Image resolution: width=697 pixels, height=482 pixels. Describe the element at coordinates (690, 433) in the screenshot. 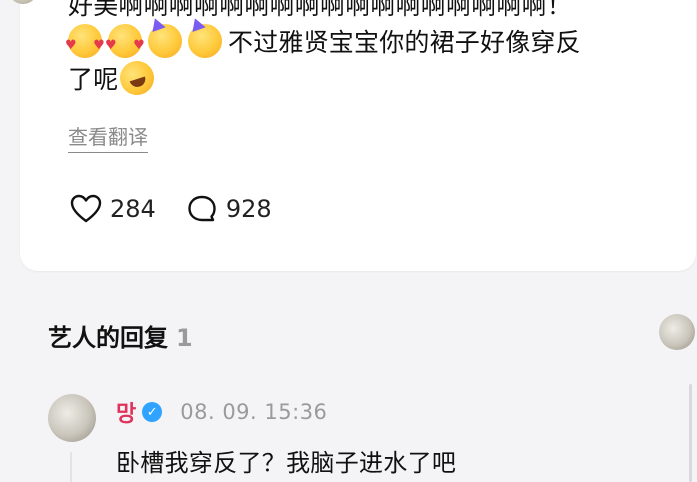

I see `scrollbar` at that location.